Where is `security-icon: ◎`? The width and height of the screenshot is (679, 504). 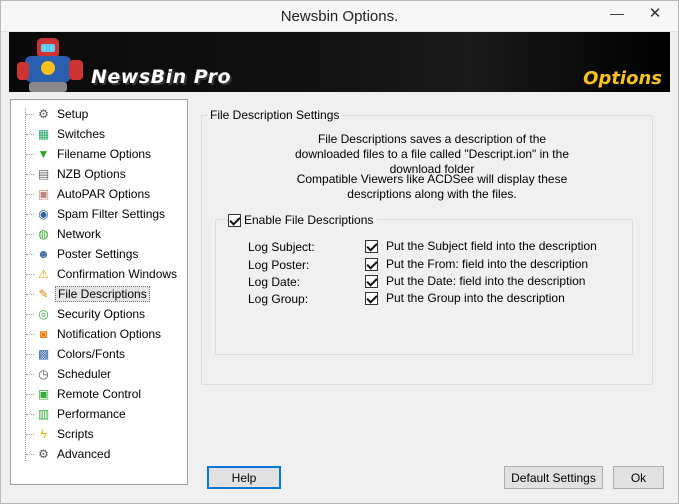
security-icon: ◎ is located at coordinates (43, 314).